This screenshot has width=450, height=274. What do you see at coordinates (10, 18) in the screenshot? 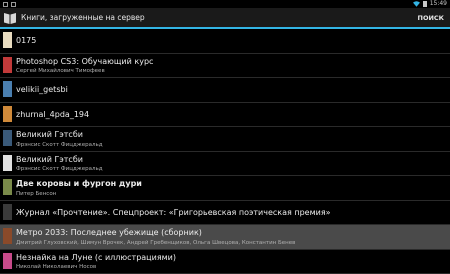
I see `app-book-icon` at bounding box center [10, 18].